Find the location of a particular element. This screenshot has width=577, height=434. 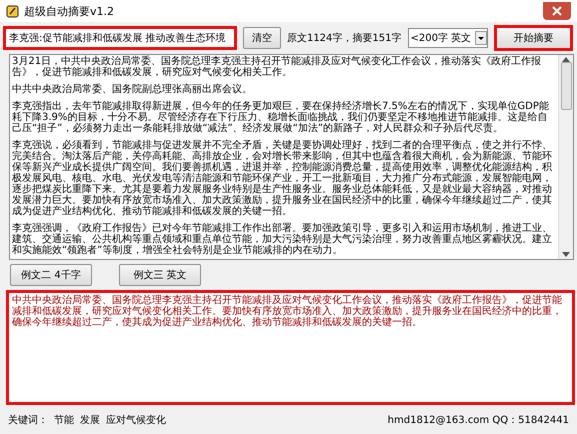

start-summary-button: 开始摘要 is located at coordinates (533, 38).